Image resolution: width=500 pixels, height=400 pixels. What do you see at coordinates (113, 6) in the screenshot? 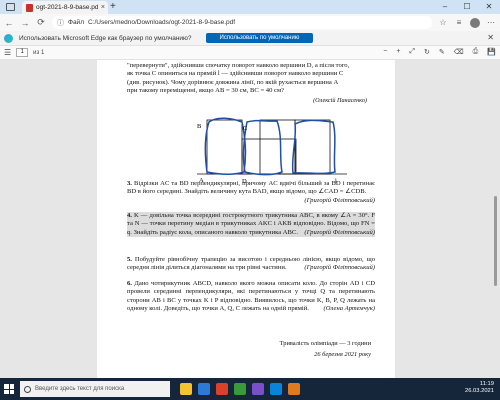
I see `new-tab-button: +` at bounding box center [113, 6].